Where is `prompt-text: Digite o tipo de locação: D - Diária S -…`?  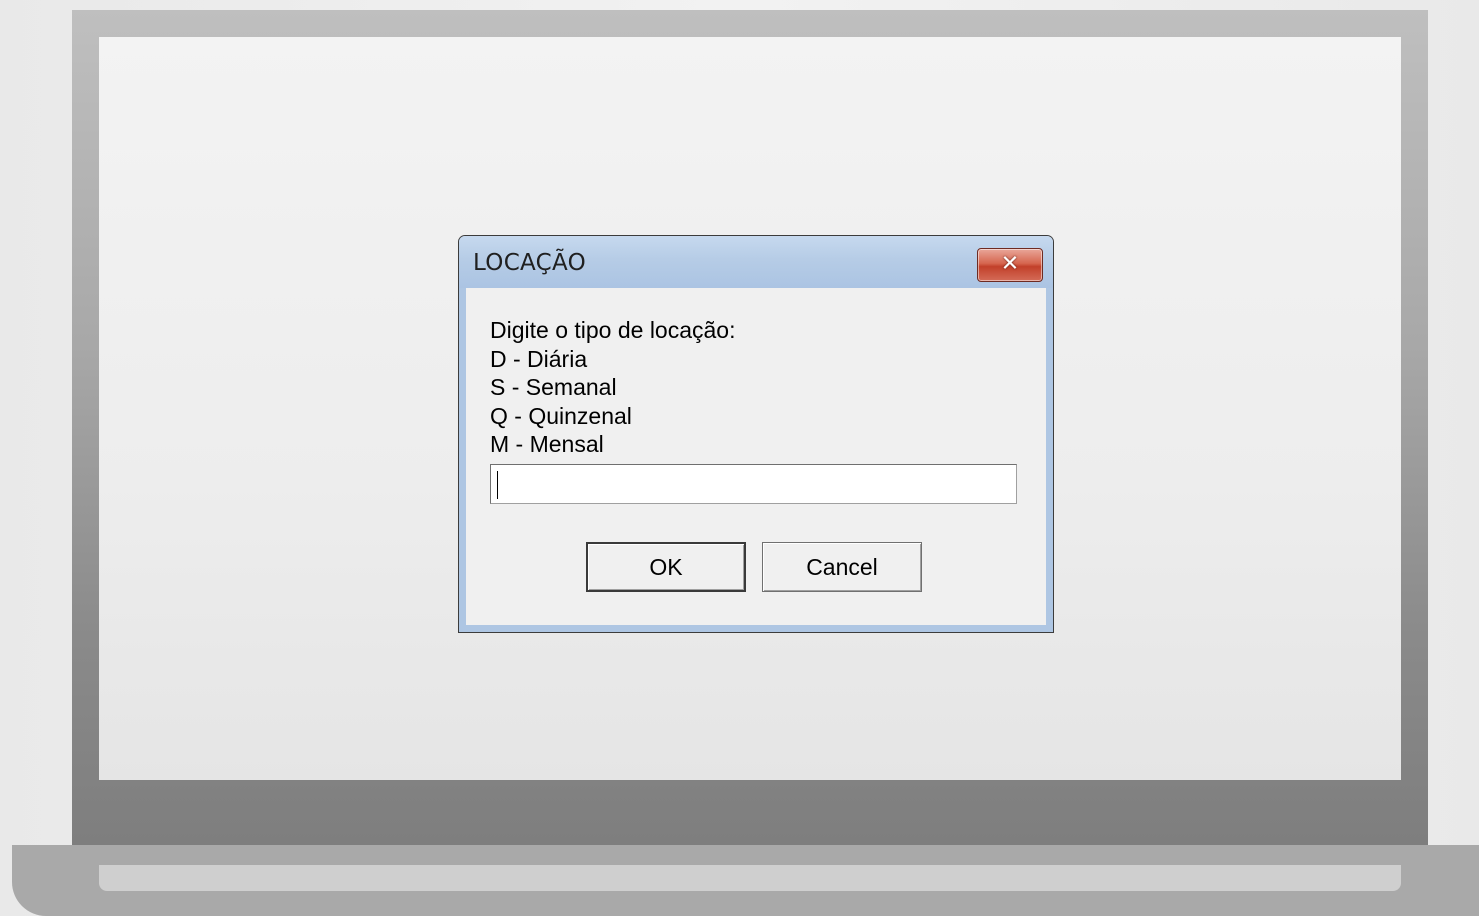 prompt-text: Digite o tipo de locação: D - Diária S -… is located at coordinates (613, 387).